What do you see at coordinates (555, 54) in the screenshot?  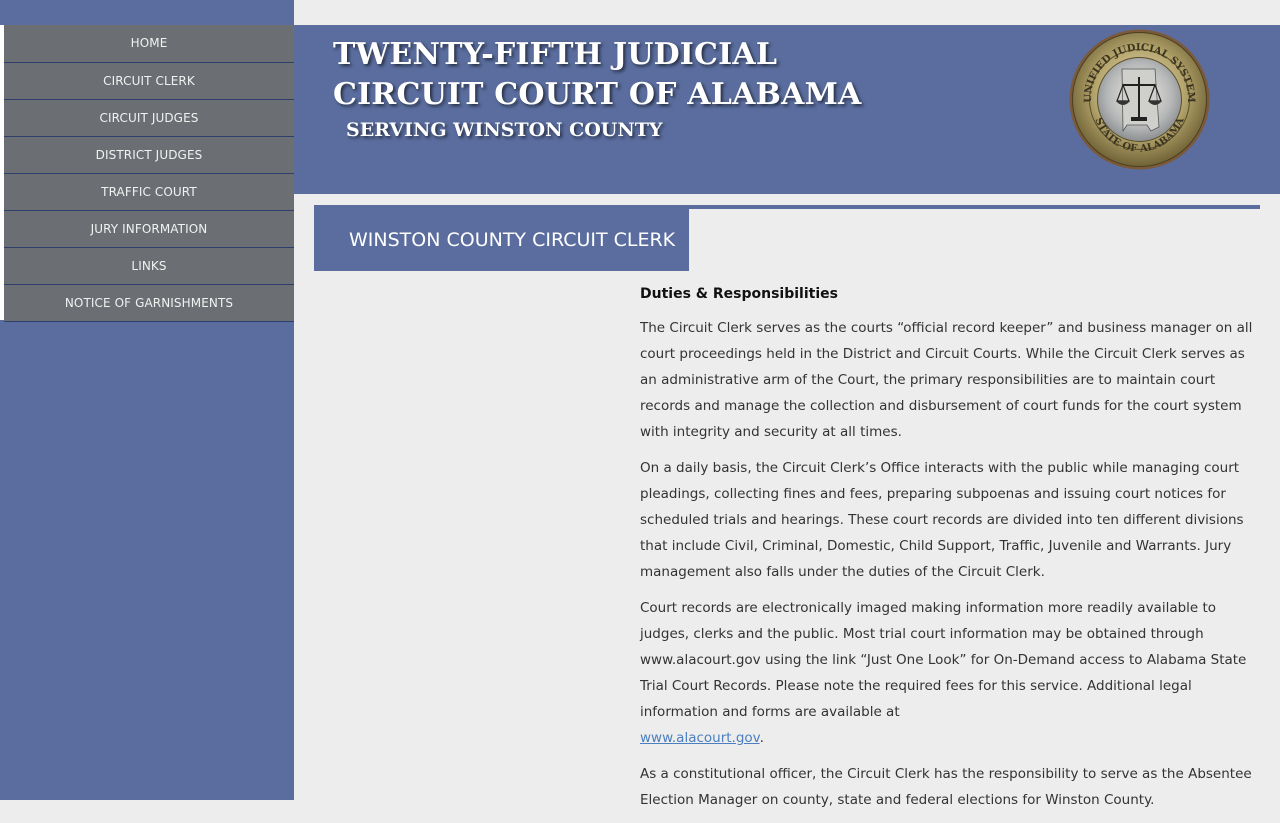 I see `site-title-line1: TWENTY-FIFTH JUDICIAL` at bounding box center [555, 54].